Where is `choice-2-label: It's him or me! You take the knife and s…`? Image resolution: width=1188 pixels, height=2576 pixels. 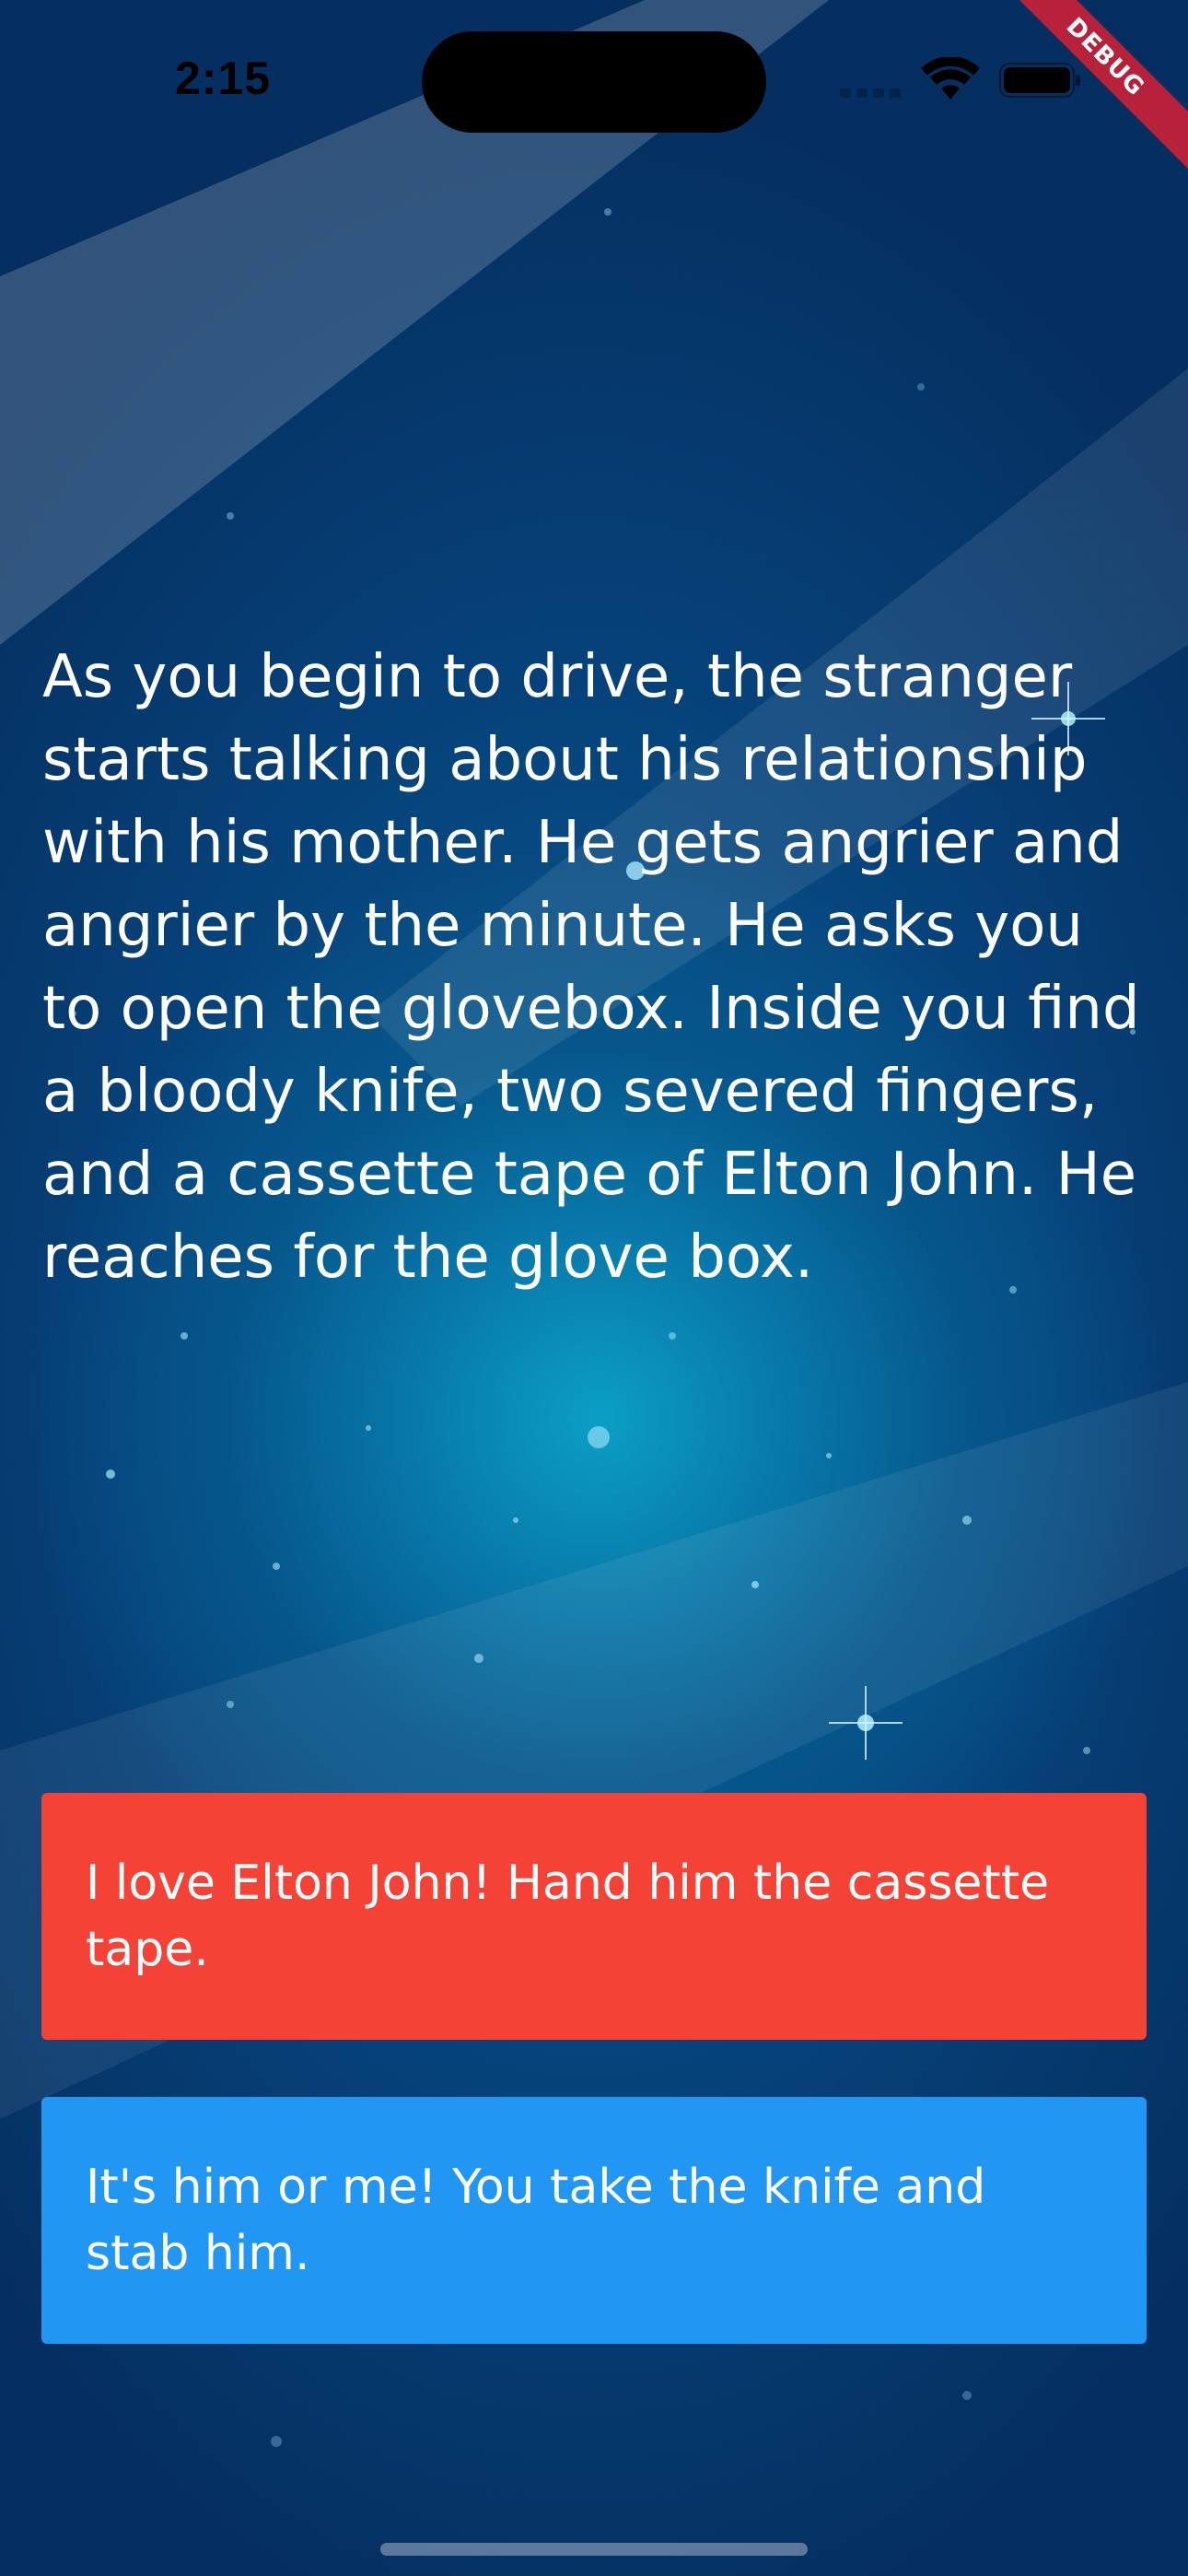
choice-2-label: It's him or me! You take the knife and s… is located at coordinates (536, 2220).